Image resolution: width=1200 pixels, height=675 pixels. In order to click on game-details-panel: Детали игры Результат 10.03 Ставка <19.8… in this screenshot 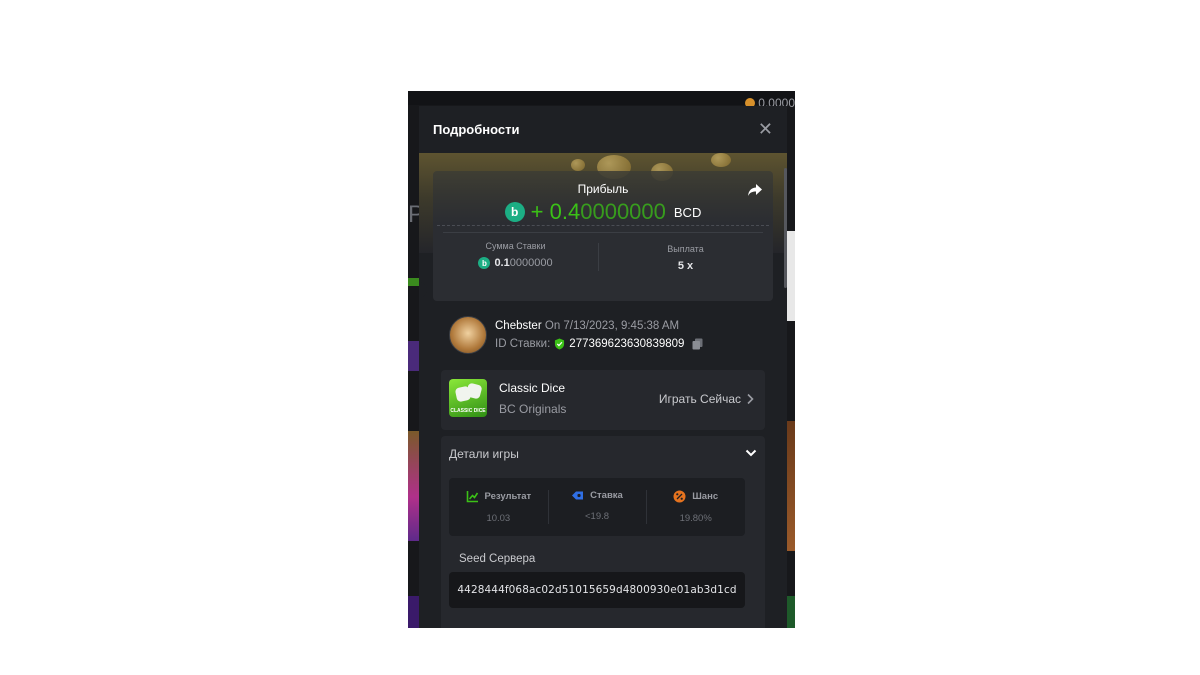, I will do `click(603, 532)`.